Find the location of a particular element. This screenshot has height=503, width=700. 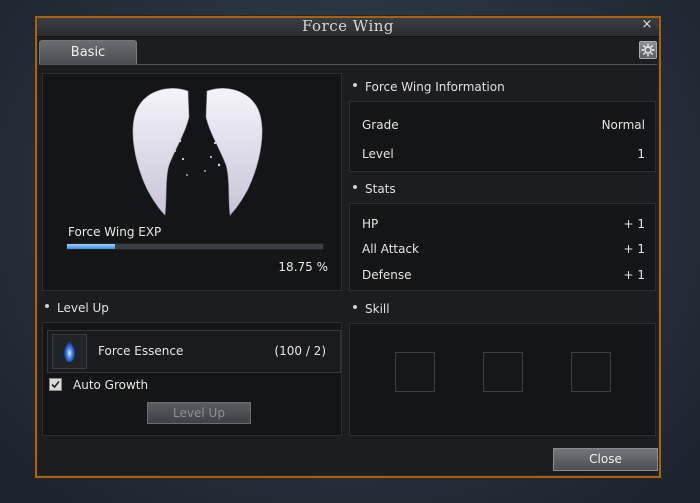

skill-panel is located at coordinates (502, 379).